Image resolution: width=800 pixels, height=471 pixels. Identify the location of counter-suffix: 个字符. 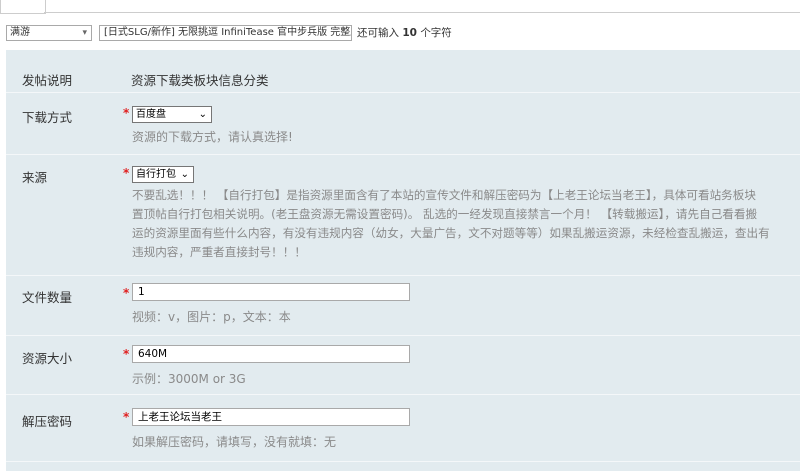
(436, 33).